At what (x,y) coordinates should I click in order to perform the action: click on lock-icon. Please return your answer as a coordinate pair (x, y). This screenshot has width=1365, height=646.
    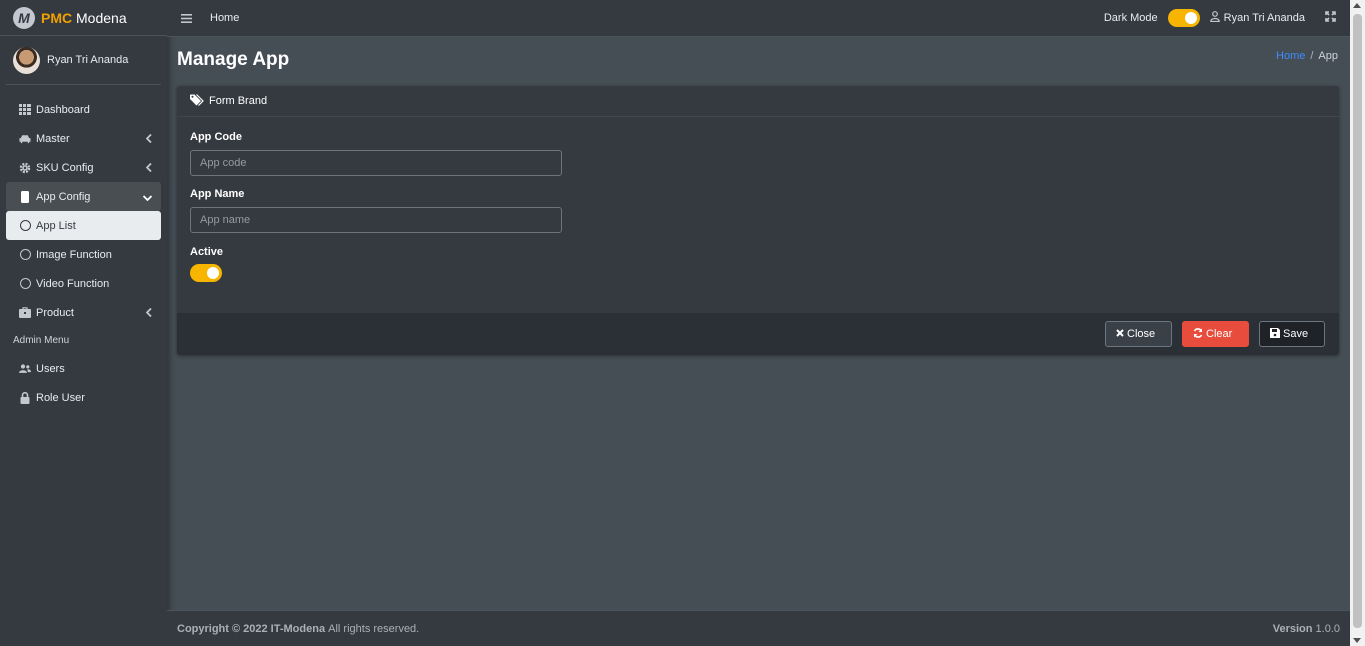
    Looking at the image, I should click on (25, 397).